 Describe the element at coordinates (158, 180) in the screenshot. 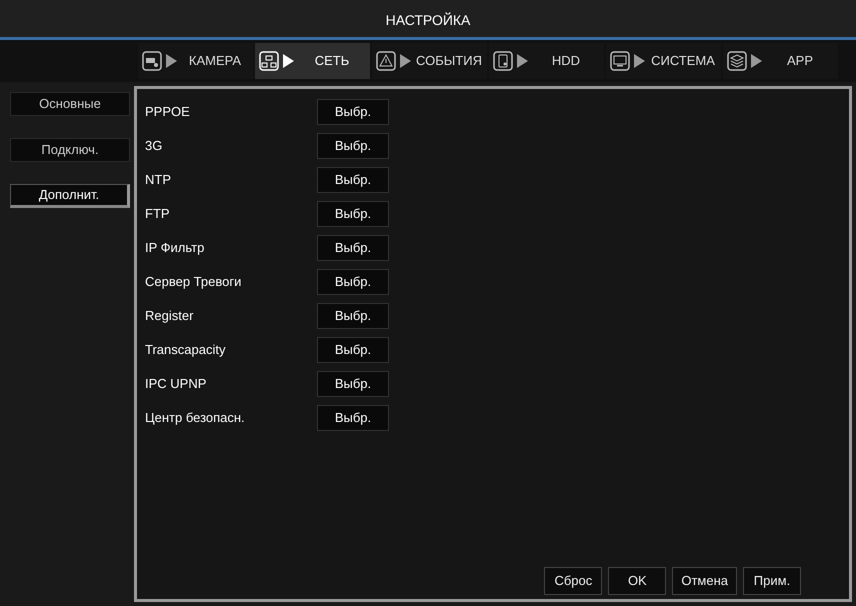

I see `setting-label: NTP` at that location.